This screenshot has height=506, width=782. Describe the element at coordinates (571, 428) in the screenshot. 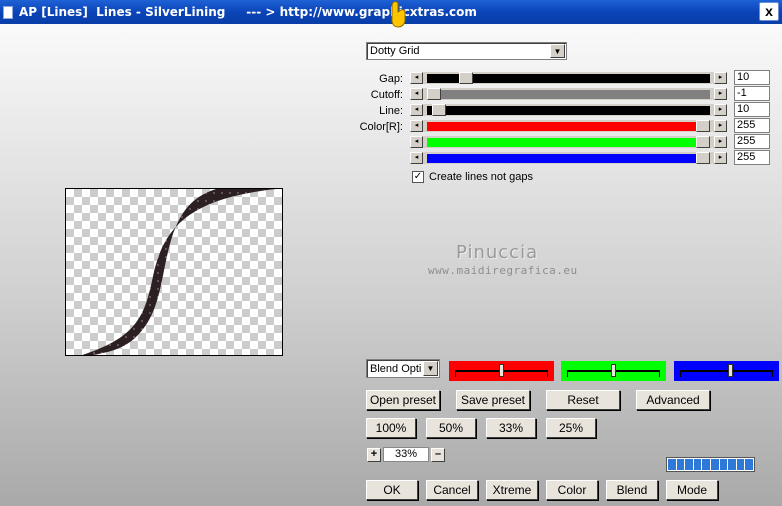

I see `zoom-25-button: 25%` at that location.